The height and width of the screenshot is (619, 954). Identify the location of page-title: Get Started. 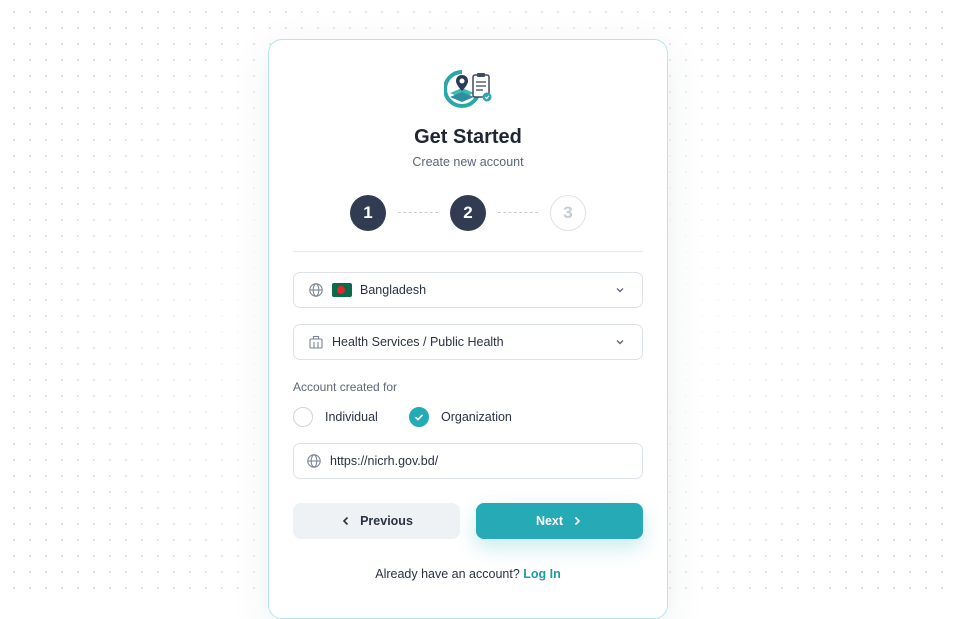
(468, 137).